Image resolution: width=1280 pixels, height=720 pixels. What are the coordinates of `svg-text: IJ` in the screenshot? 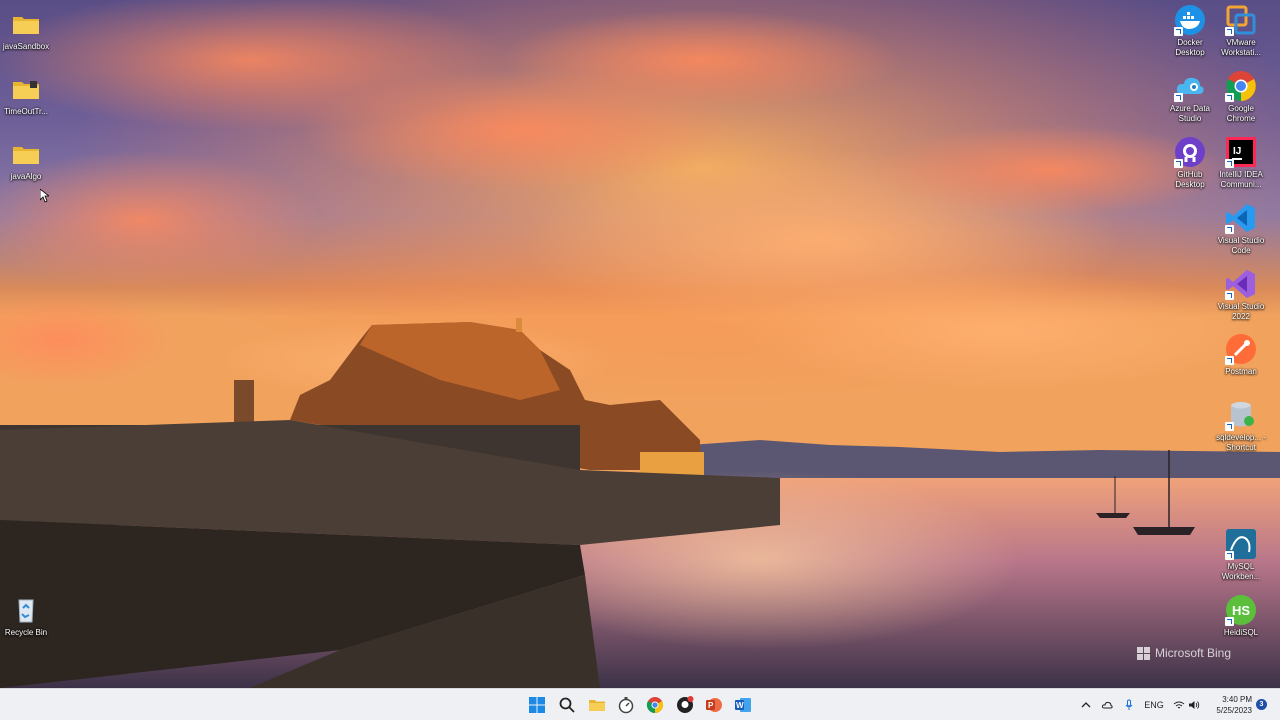 It's located at (1237, 151).